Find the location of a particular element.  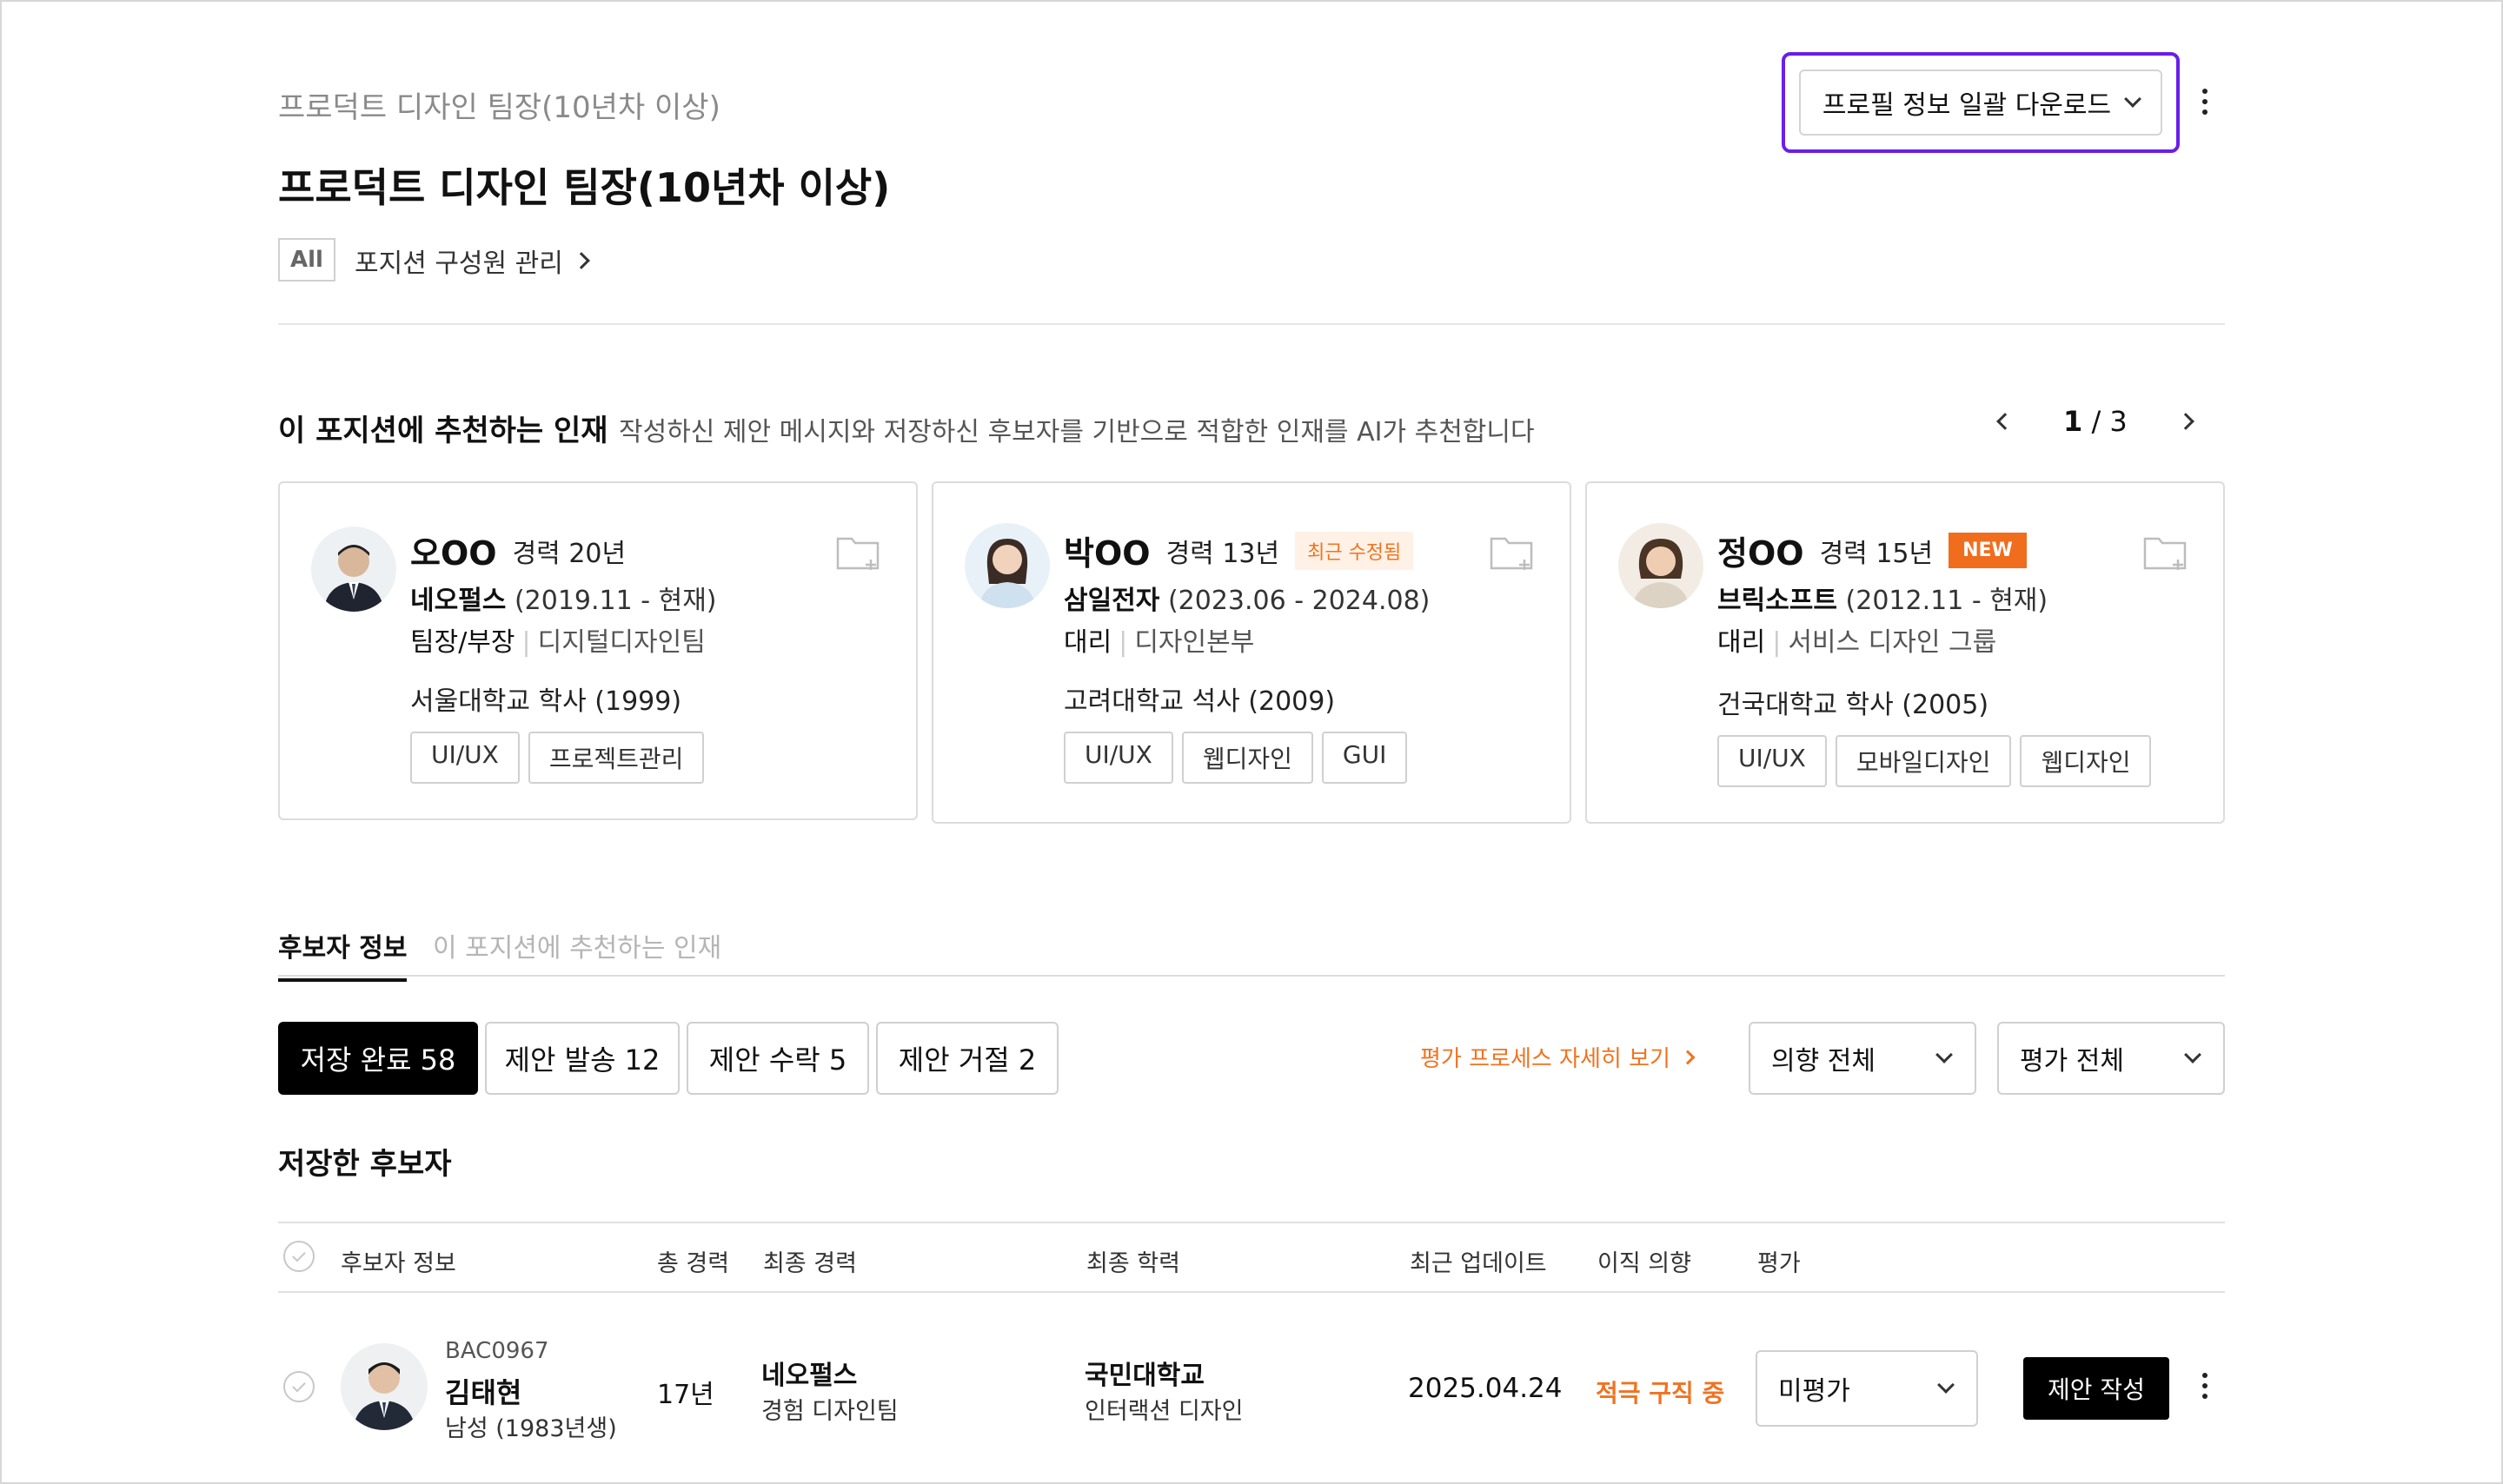

chevron-left-icon is located at coordinates (2005, 421).